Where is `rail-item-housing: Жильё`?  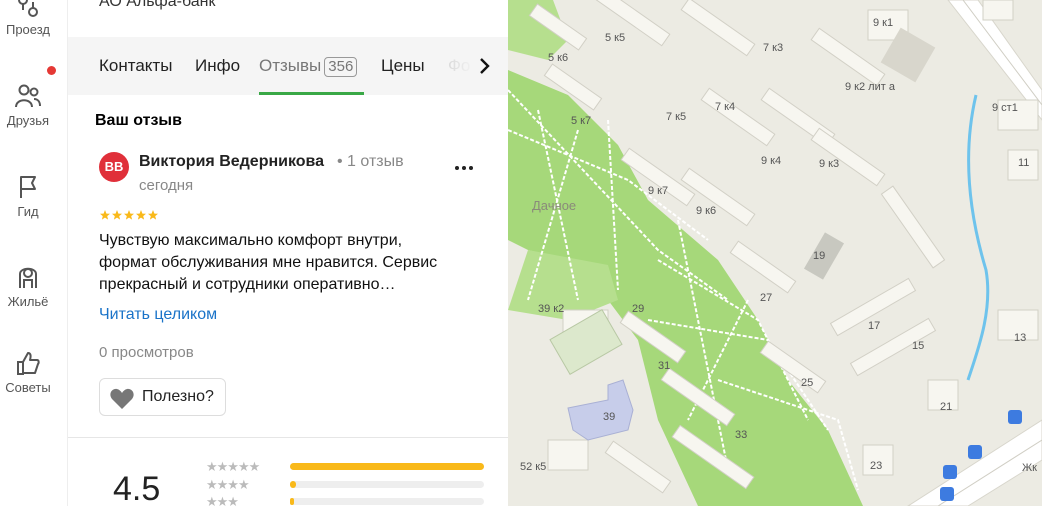
rail-item-housing: Жильё is located at coordinates (28, 285).